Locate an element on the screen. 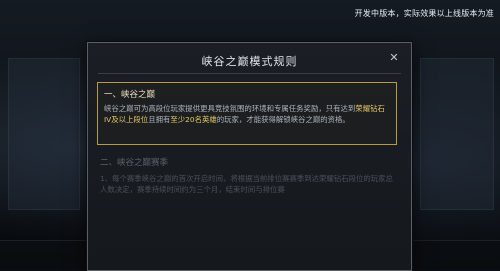 This screenshot has width=500, height=271. dev-version-notice: 开发中版本，实际效果以上线版本为准 is located at coordinates (424, 13).